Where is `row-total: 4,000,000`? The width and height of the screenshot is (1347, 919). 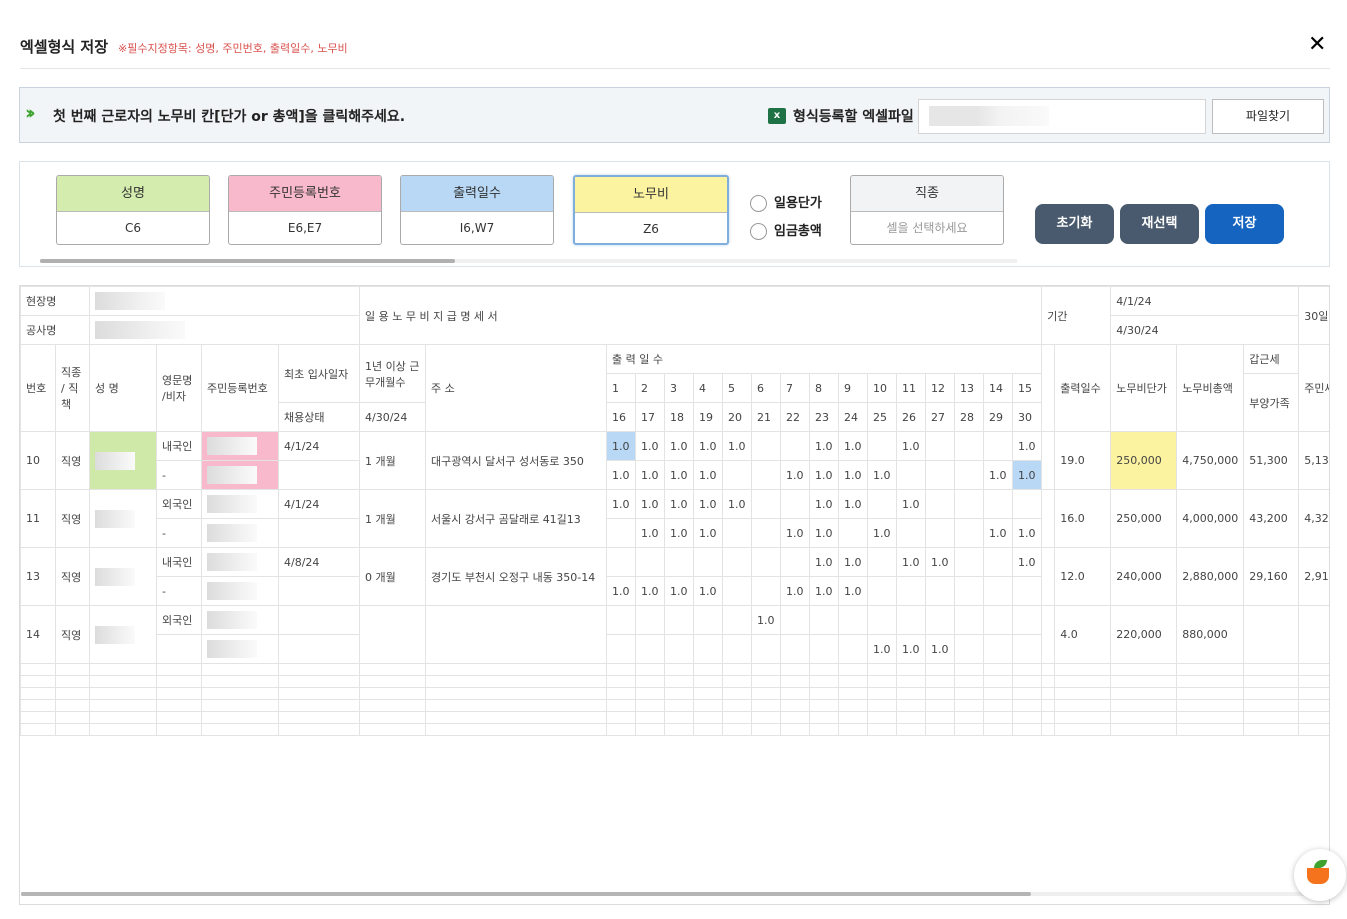
row-total: 4,000,000 is located at coordinates (1210, 518).